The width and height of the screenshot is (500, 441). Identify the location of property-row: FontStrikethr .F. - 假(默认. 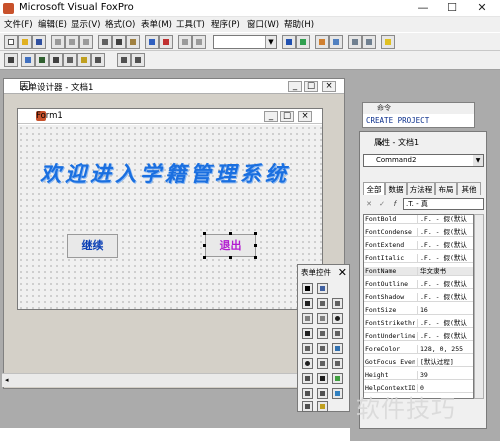
(418, 324).